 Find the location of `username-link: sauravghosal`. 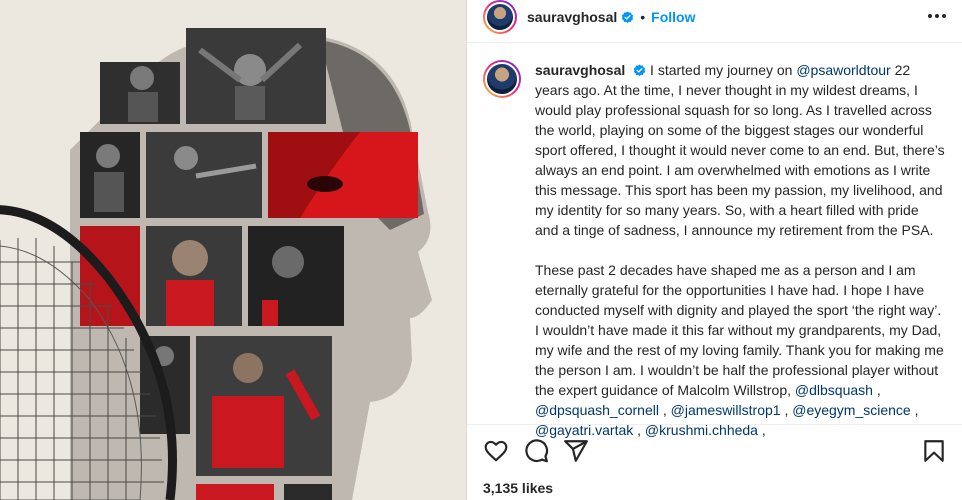

username-link: sauravghosal is located at coordinates (572, 17).